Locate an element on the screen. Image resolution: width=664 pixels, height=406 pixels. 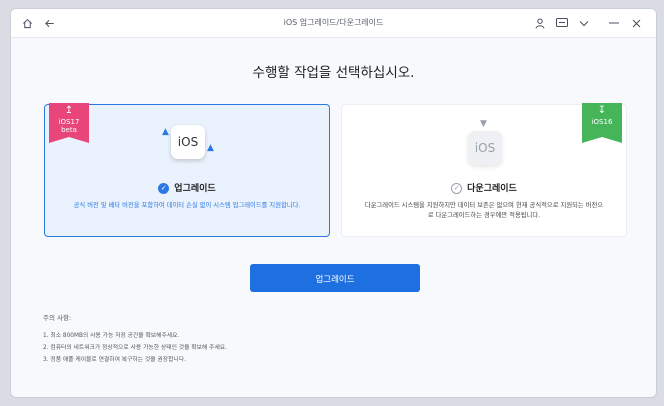
upgrade-option-title: ✓ 업그레이드 is located at coordinates (187, 187).